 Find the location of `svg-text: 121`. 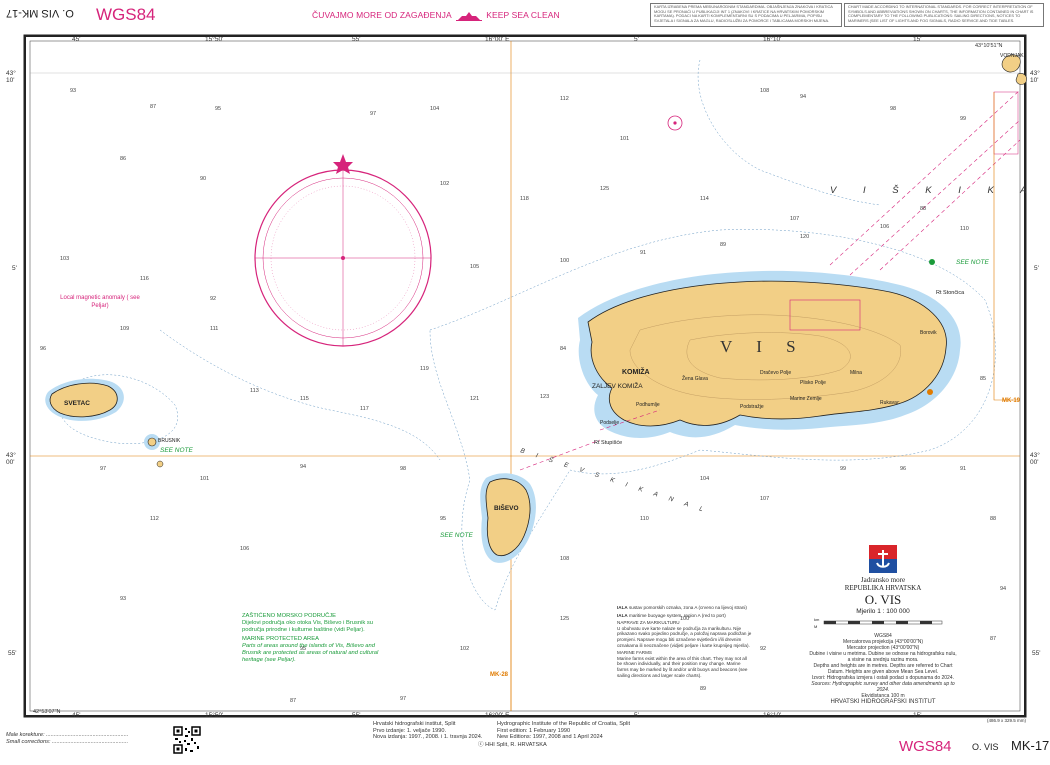

svg-text: 121 is located at coordinates (474, 399).